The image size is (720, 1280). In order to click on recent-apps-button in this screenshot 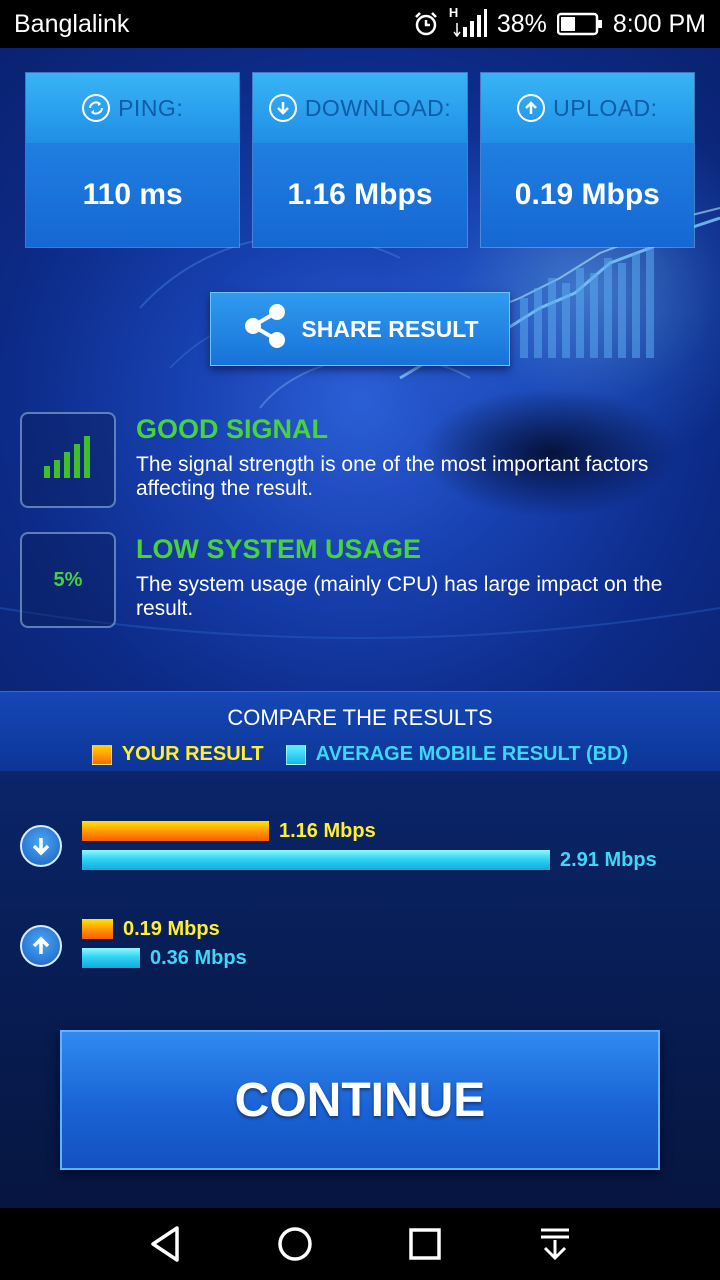, I will do `click(425, 1244)`.